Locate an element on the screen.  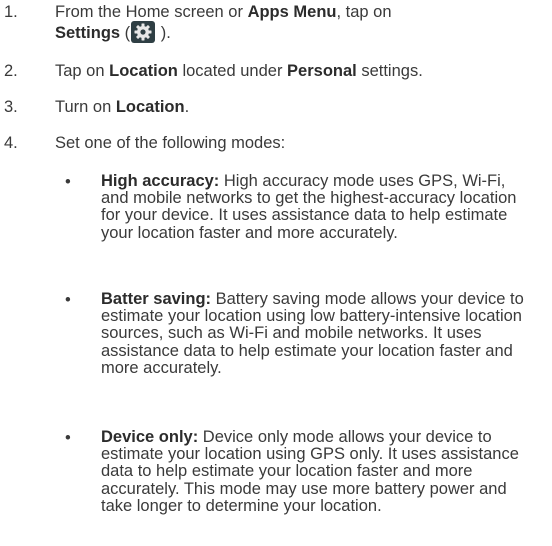
mode-title: Batter saving: is located at coordinates (156, 299).